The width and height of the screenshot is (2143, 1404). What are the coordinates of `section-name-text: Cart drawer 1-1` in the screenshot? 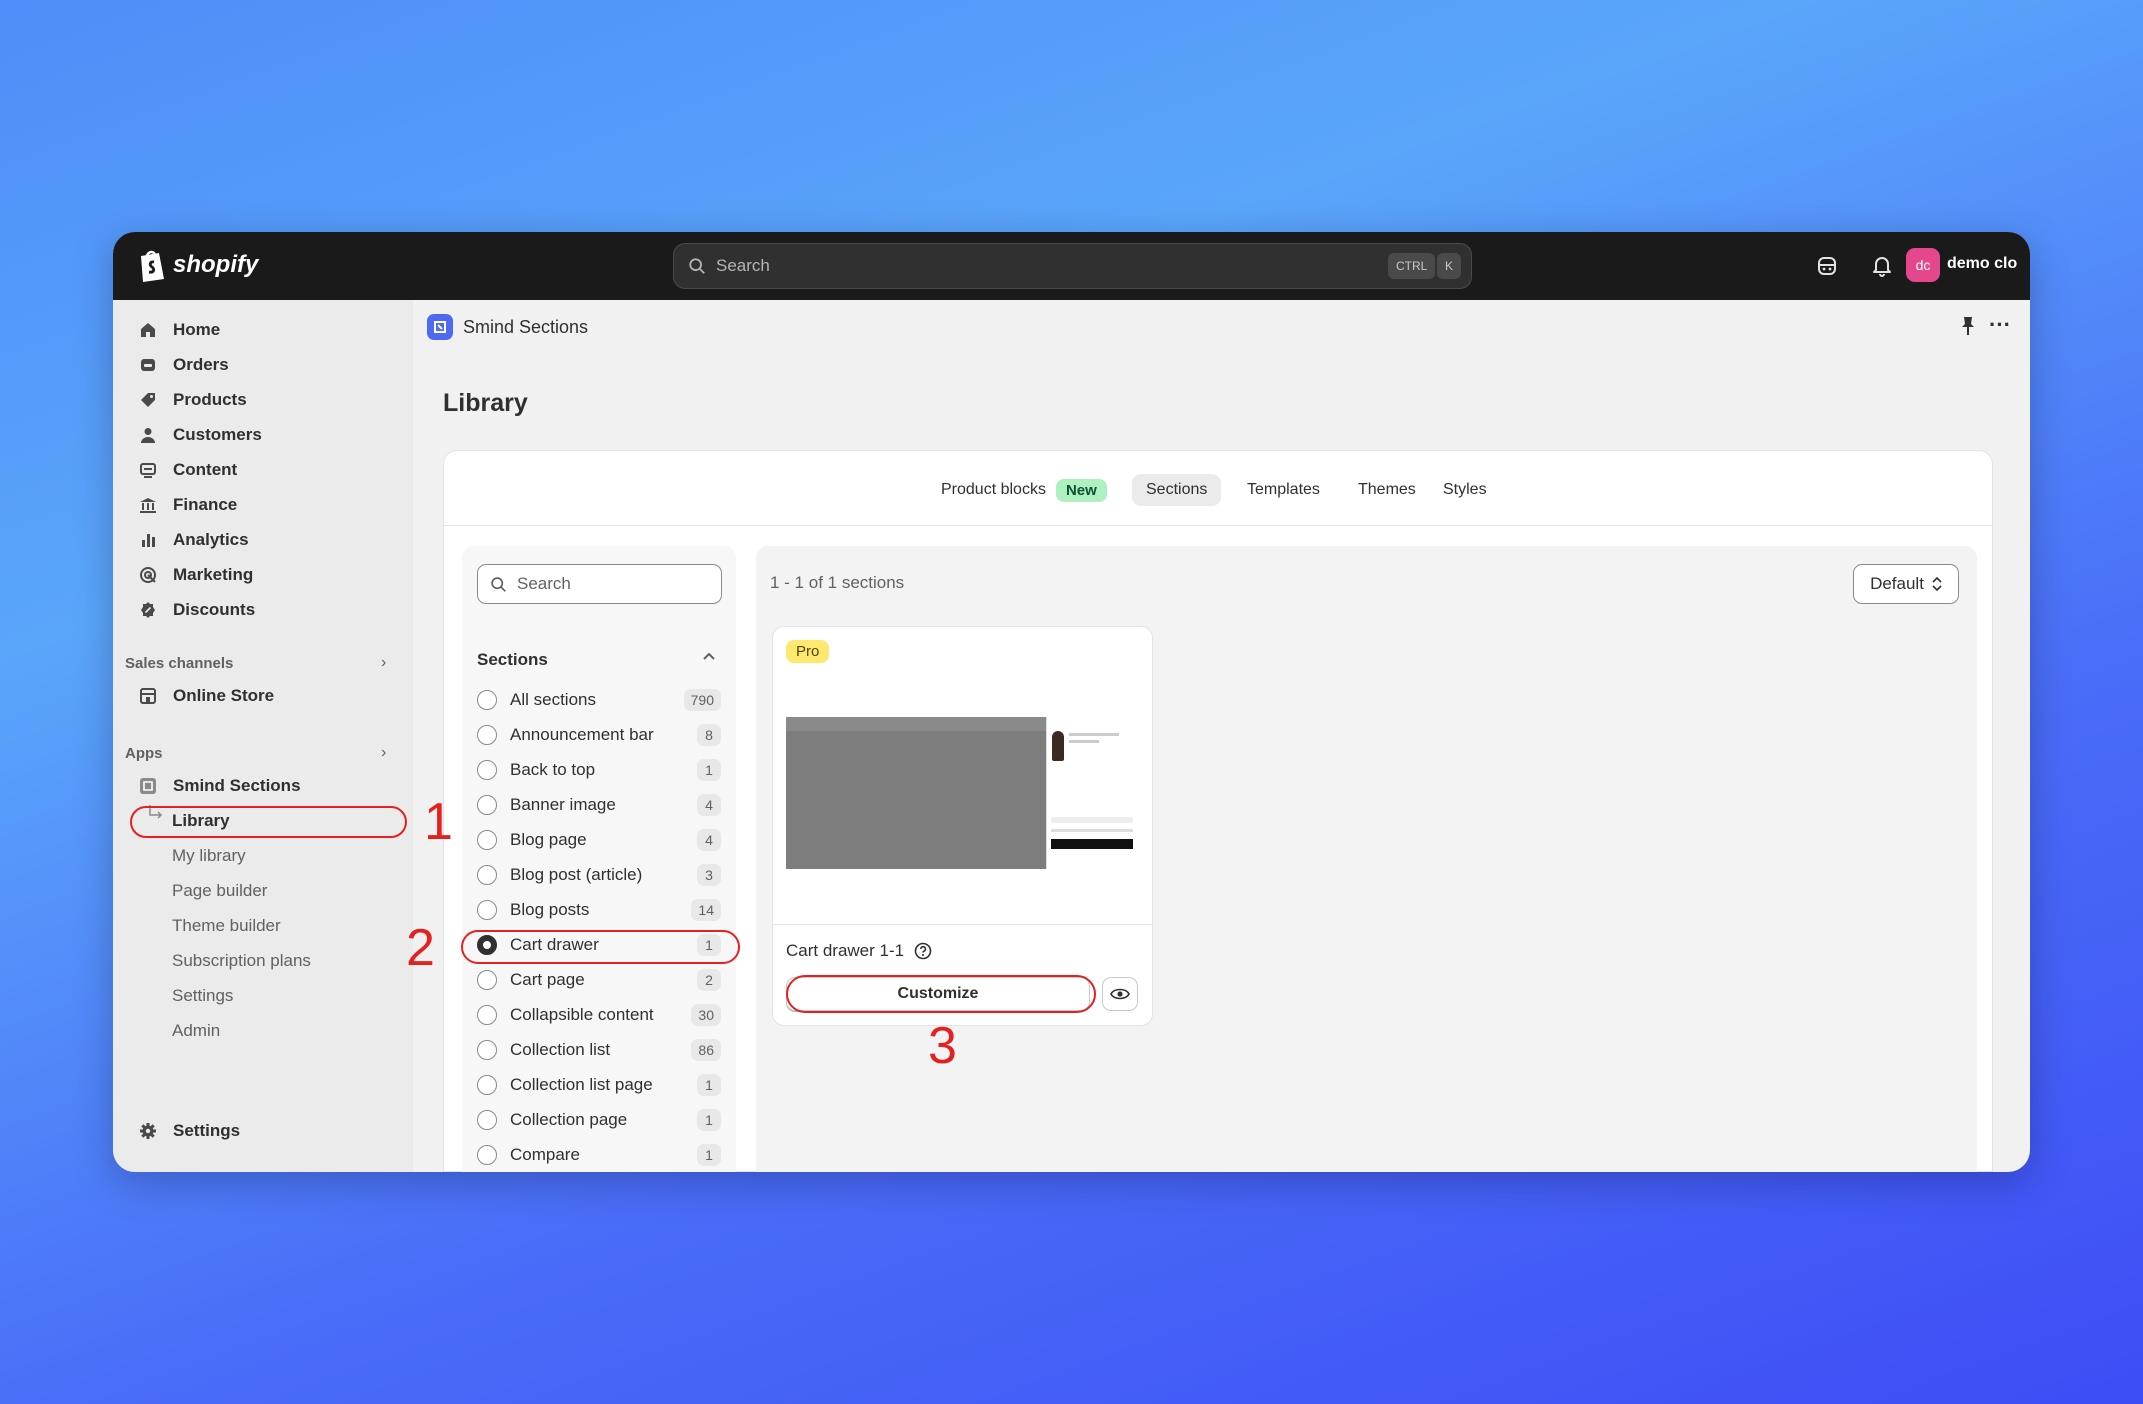 It's located at (845, 950).